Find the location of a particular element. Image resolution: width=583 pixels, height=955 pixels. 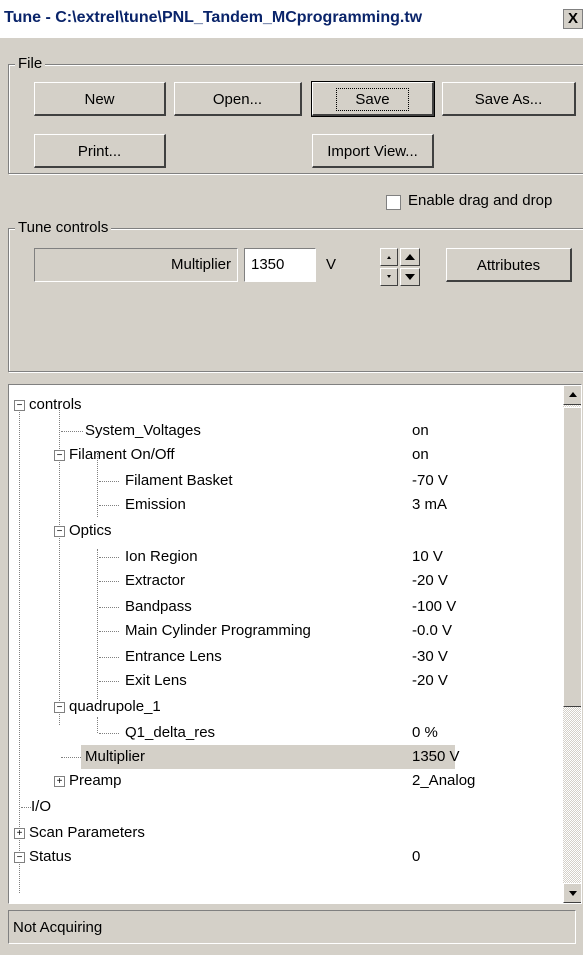

tree-row-label: Filament On/Off is located at coordinates (122, 454).